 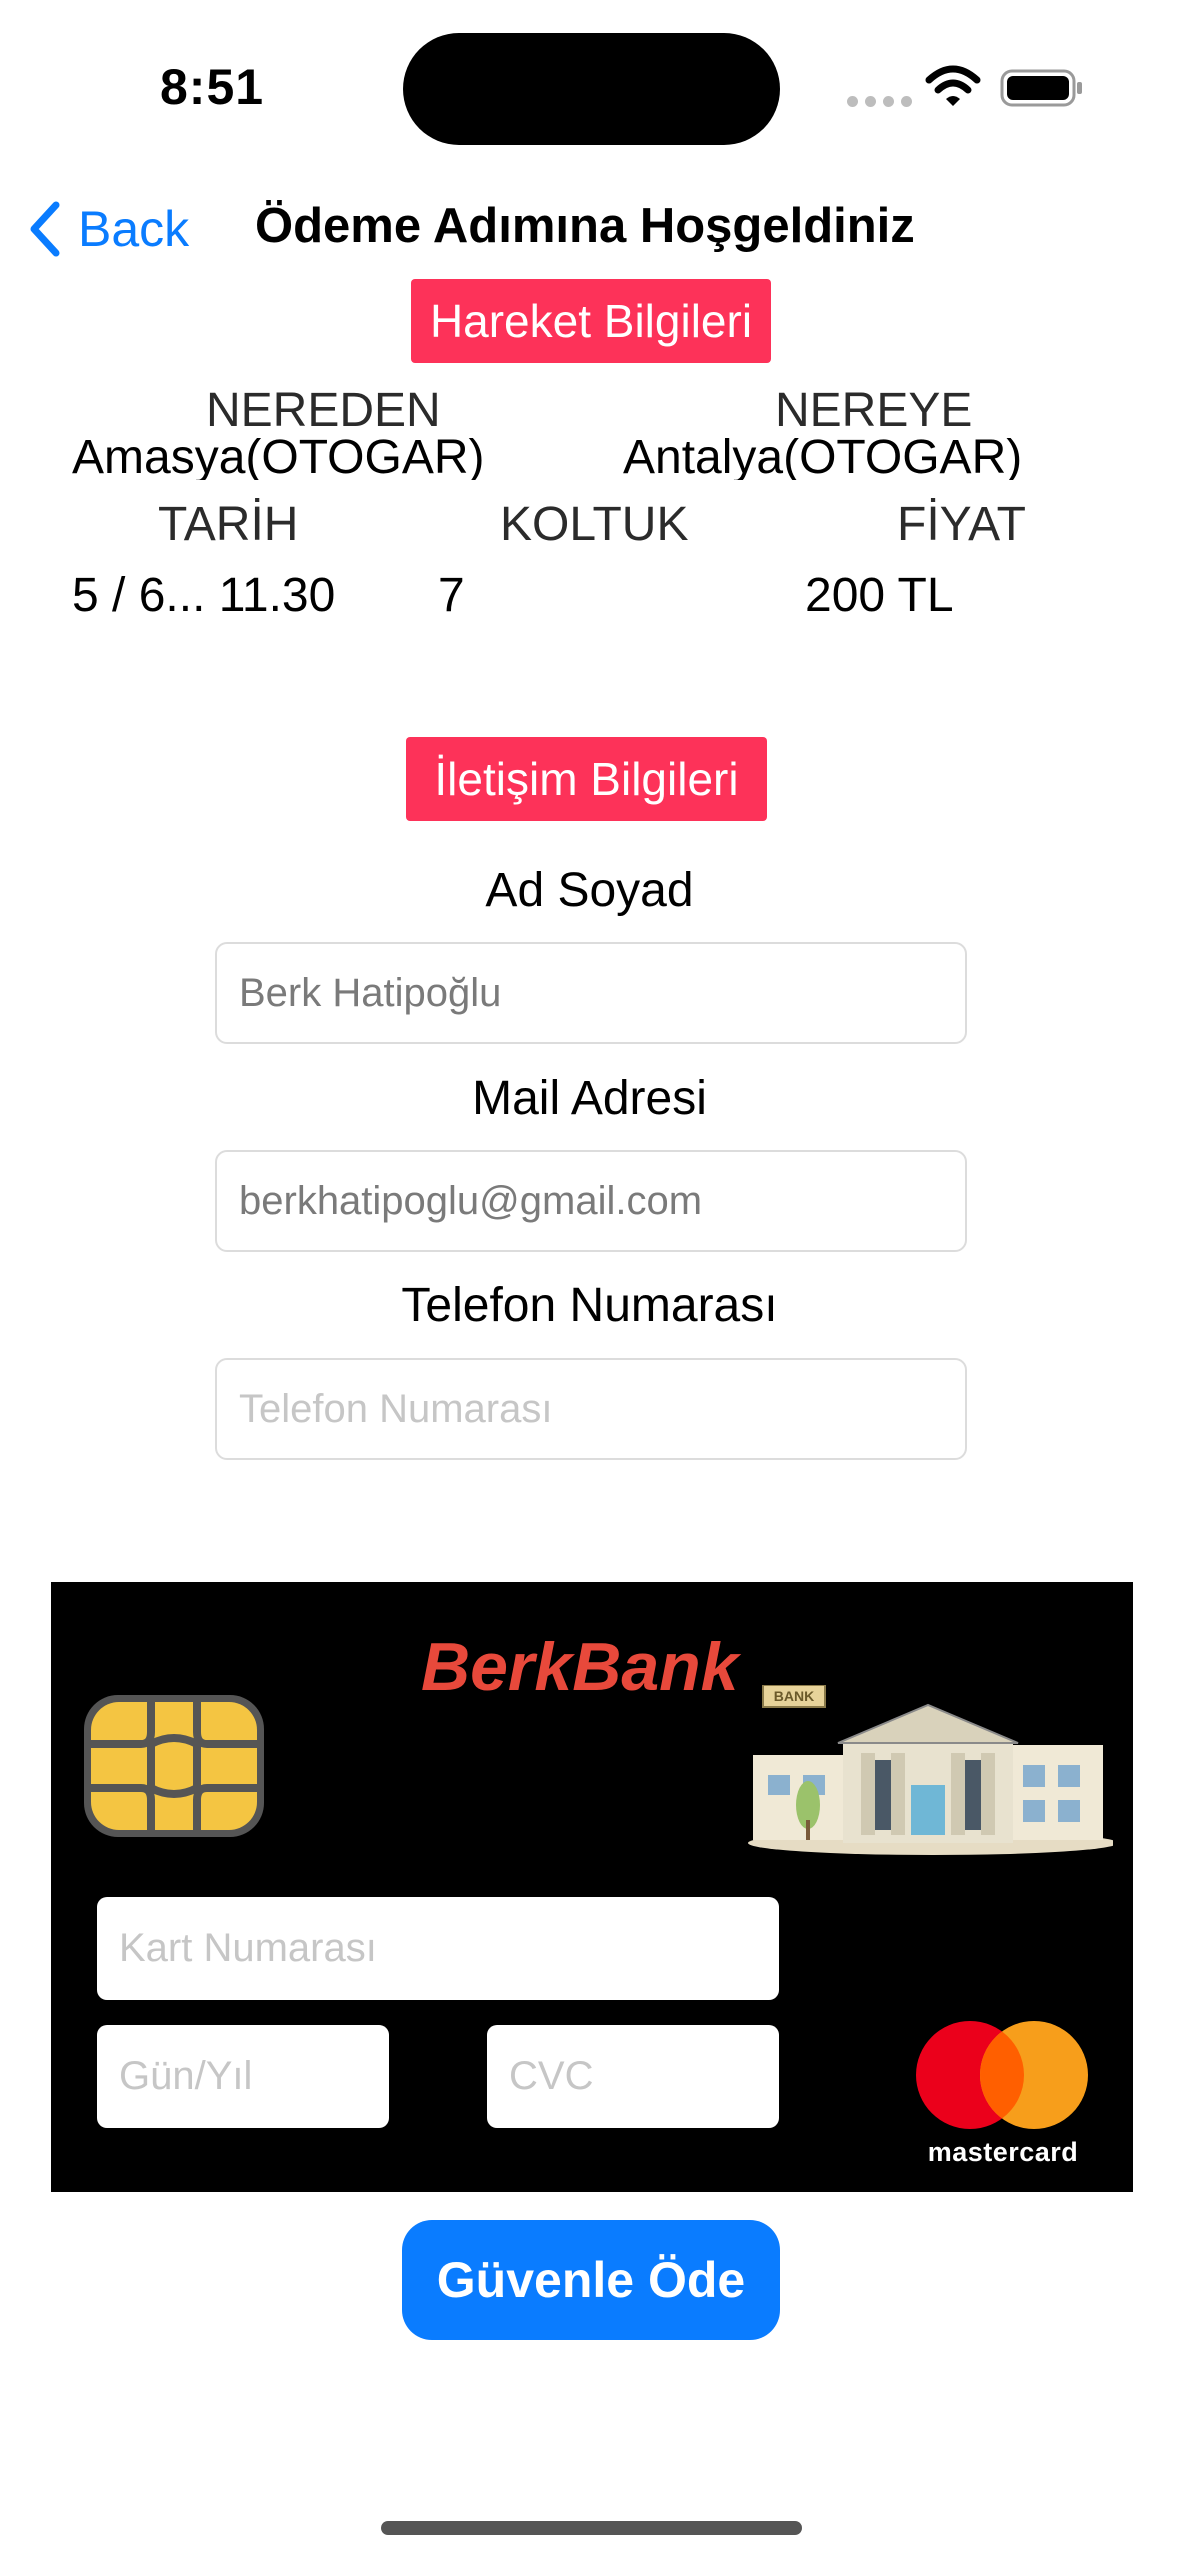 I want to click on bank-building-icon: BANK, so click(x=930, y=1770).